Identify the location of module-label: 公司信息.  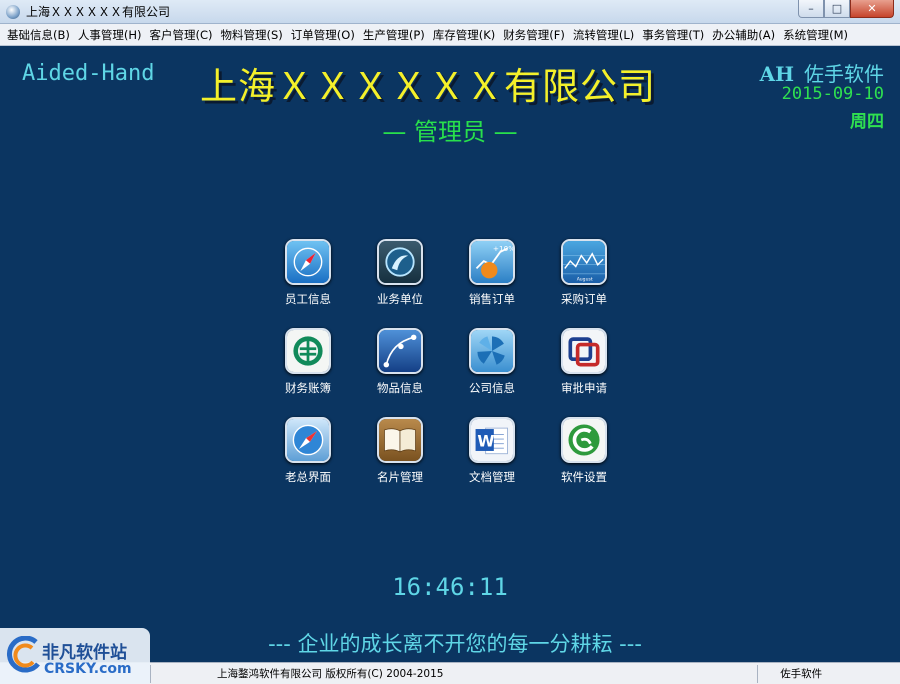
(492, 388).